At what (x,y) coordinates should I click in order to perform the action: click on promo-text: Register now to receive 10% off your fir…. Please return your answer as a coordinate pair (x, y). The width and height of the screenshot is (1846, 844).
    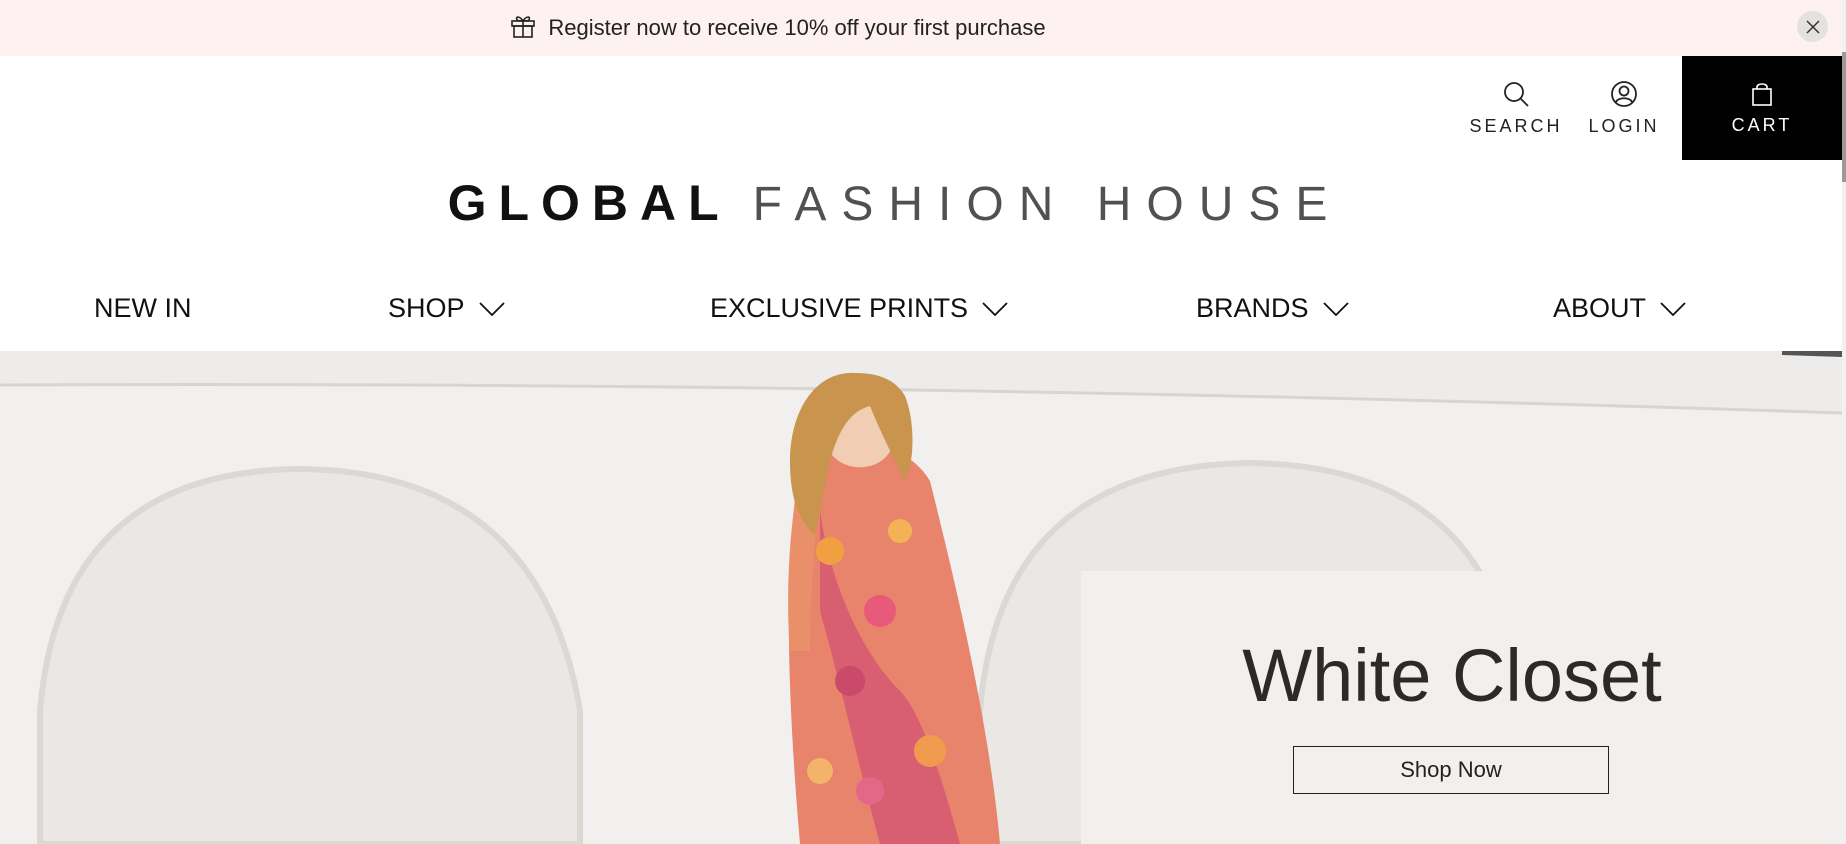
    Looking at the image, I should click on (797, 27).